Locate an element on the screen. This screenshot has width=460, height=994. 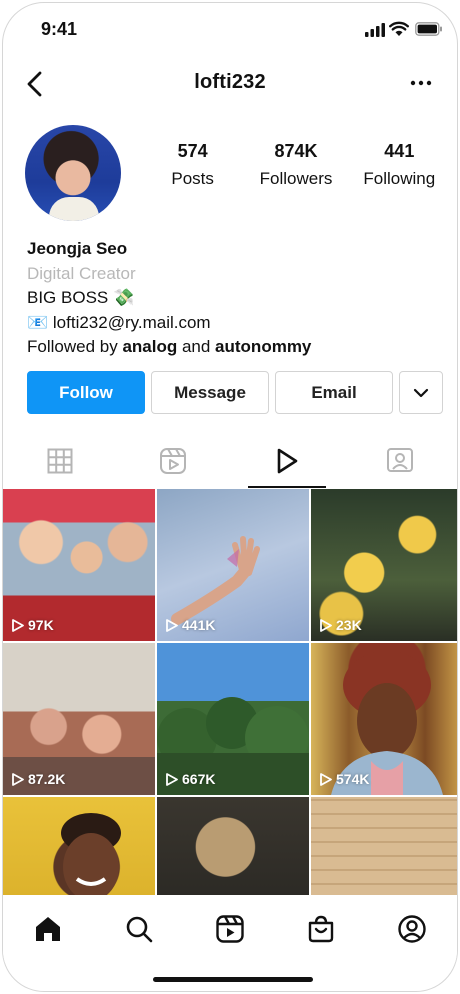
tab-tagged is located at coordinates (401, 461).